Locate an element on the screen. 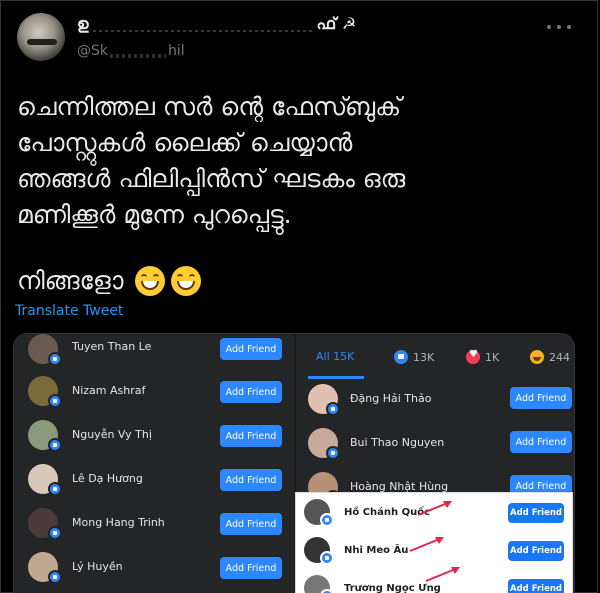  list-item: Lê Dạ Hương Add Friend is located at coordinates (154, 480).